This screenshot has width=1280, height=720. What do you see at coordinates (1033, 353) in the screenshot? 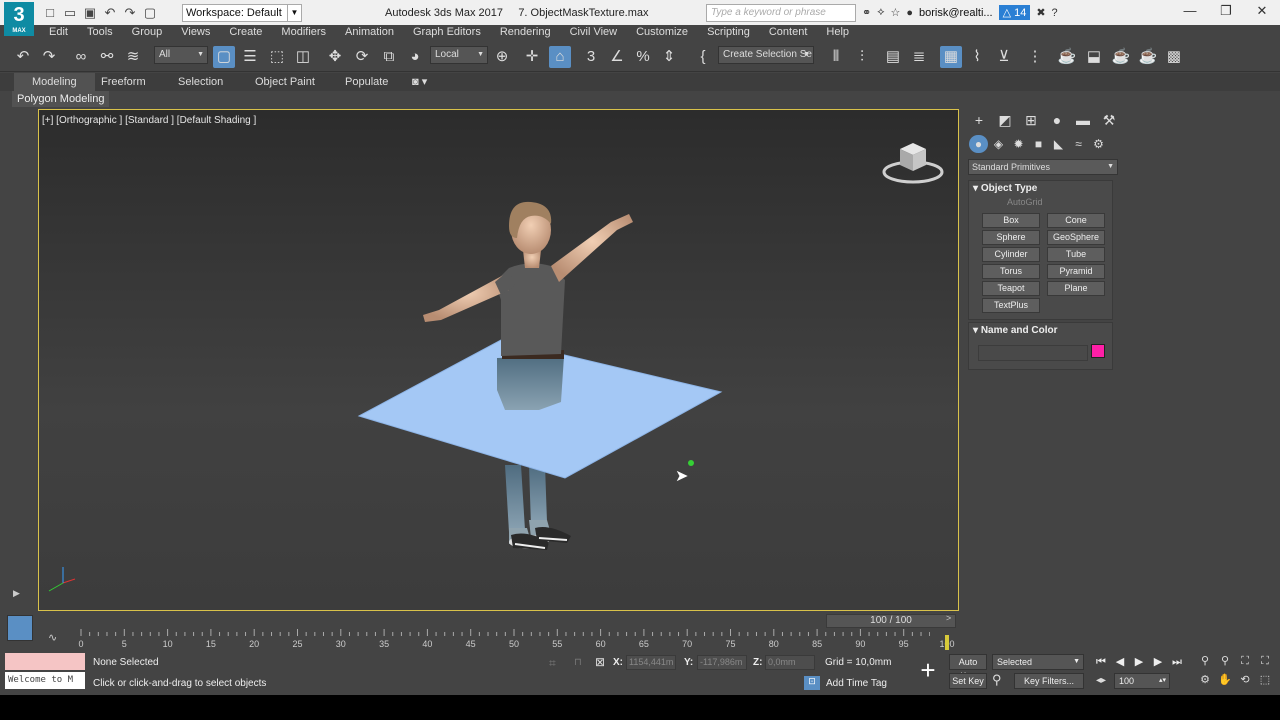
I see `object-name-field` at bounding box center [1033, 353].